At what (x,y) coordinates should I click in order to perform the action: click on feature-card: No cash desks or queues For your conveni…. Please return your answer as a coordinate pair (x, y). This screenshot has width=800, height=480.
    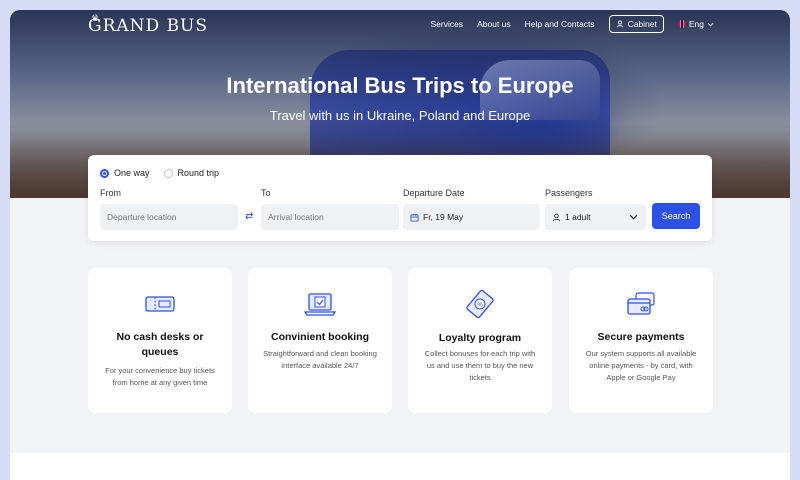
    Looking at the image, I should click on (160, 340).